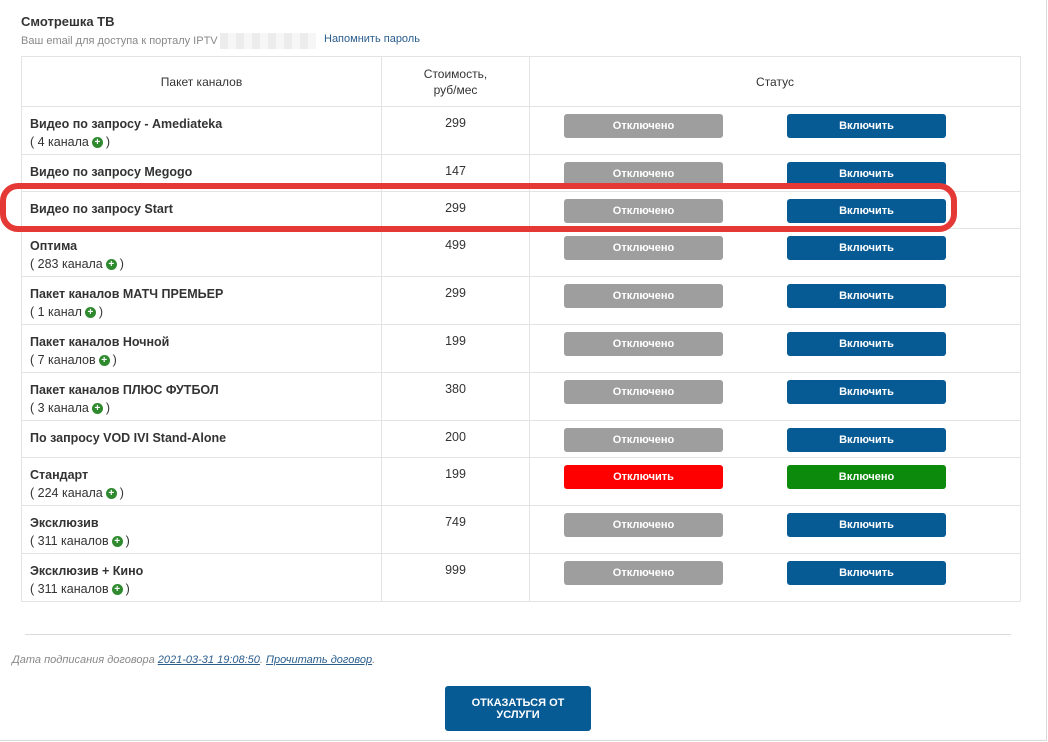 This screenshot has height=742, width=1048. I want to click on table-row: Оптима( 283 канала +) 499 Отключено Включить, so click(521, 252).